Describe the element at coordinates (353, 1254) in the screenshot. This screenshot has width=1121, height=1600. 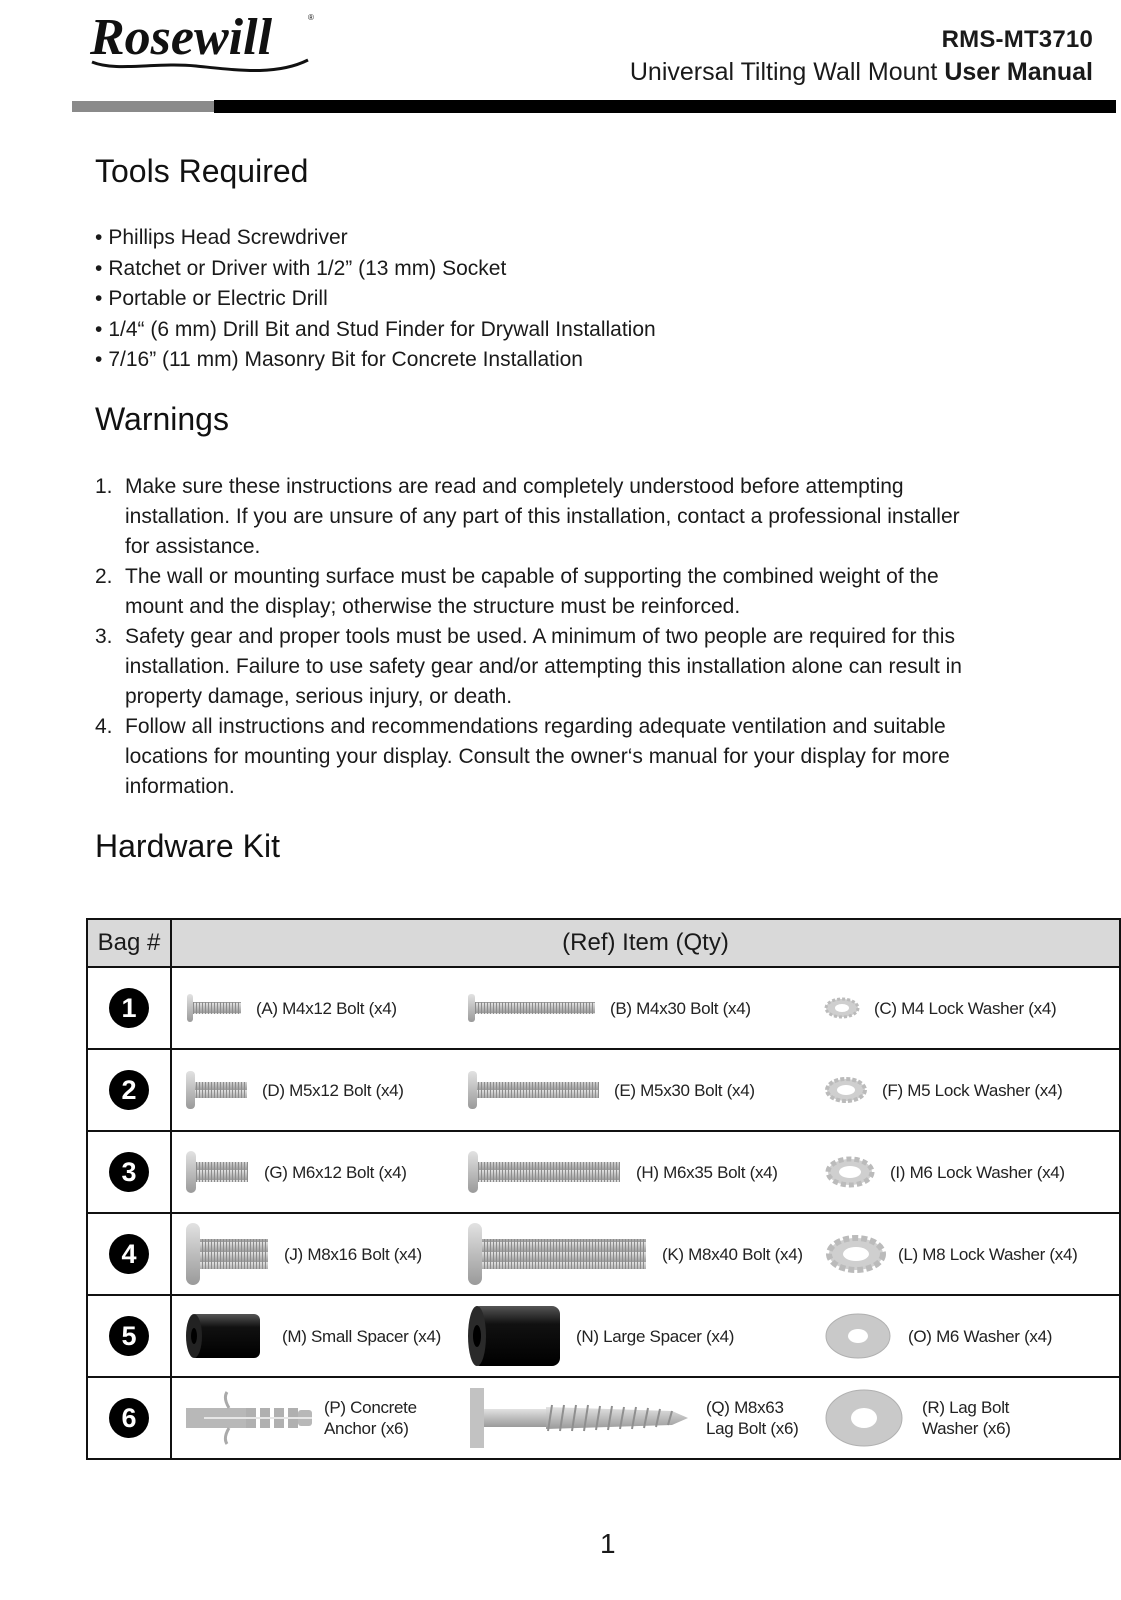
I see `item-label: (J) M8x16 Bolt (x4)` at that location.